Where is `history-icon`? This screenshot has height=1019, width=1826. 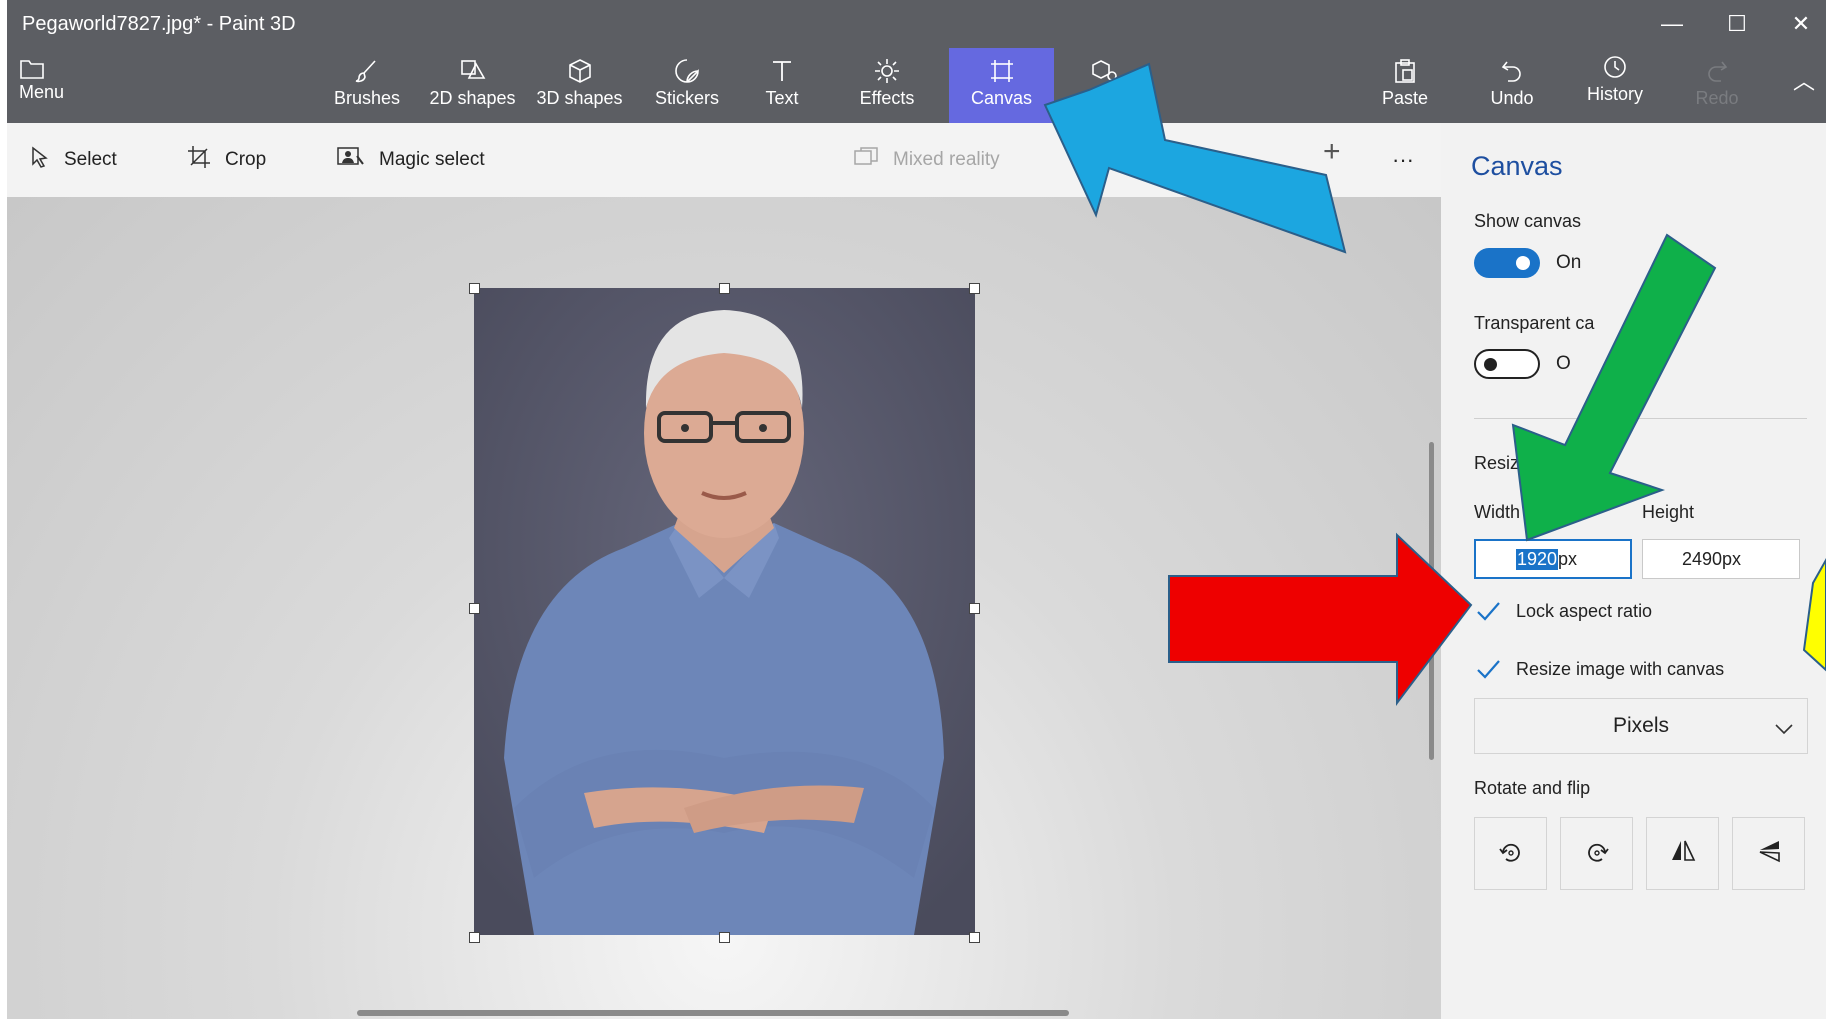
history-icon is located at coordinates (1615, 64).